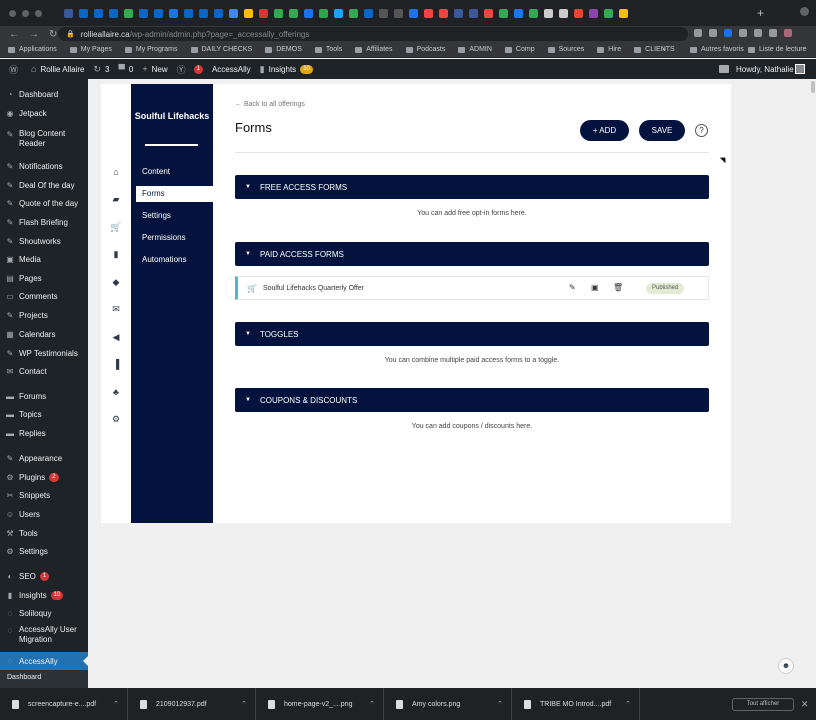 The image size is (816, 720). Describe the element at coordinates (174, 194) in the screenshot. I see `nav-forms: Forms` at that location.